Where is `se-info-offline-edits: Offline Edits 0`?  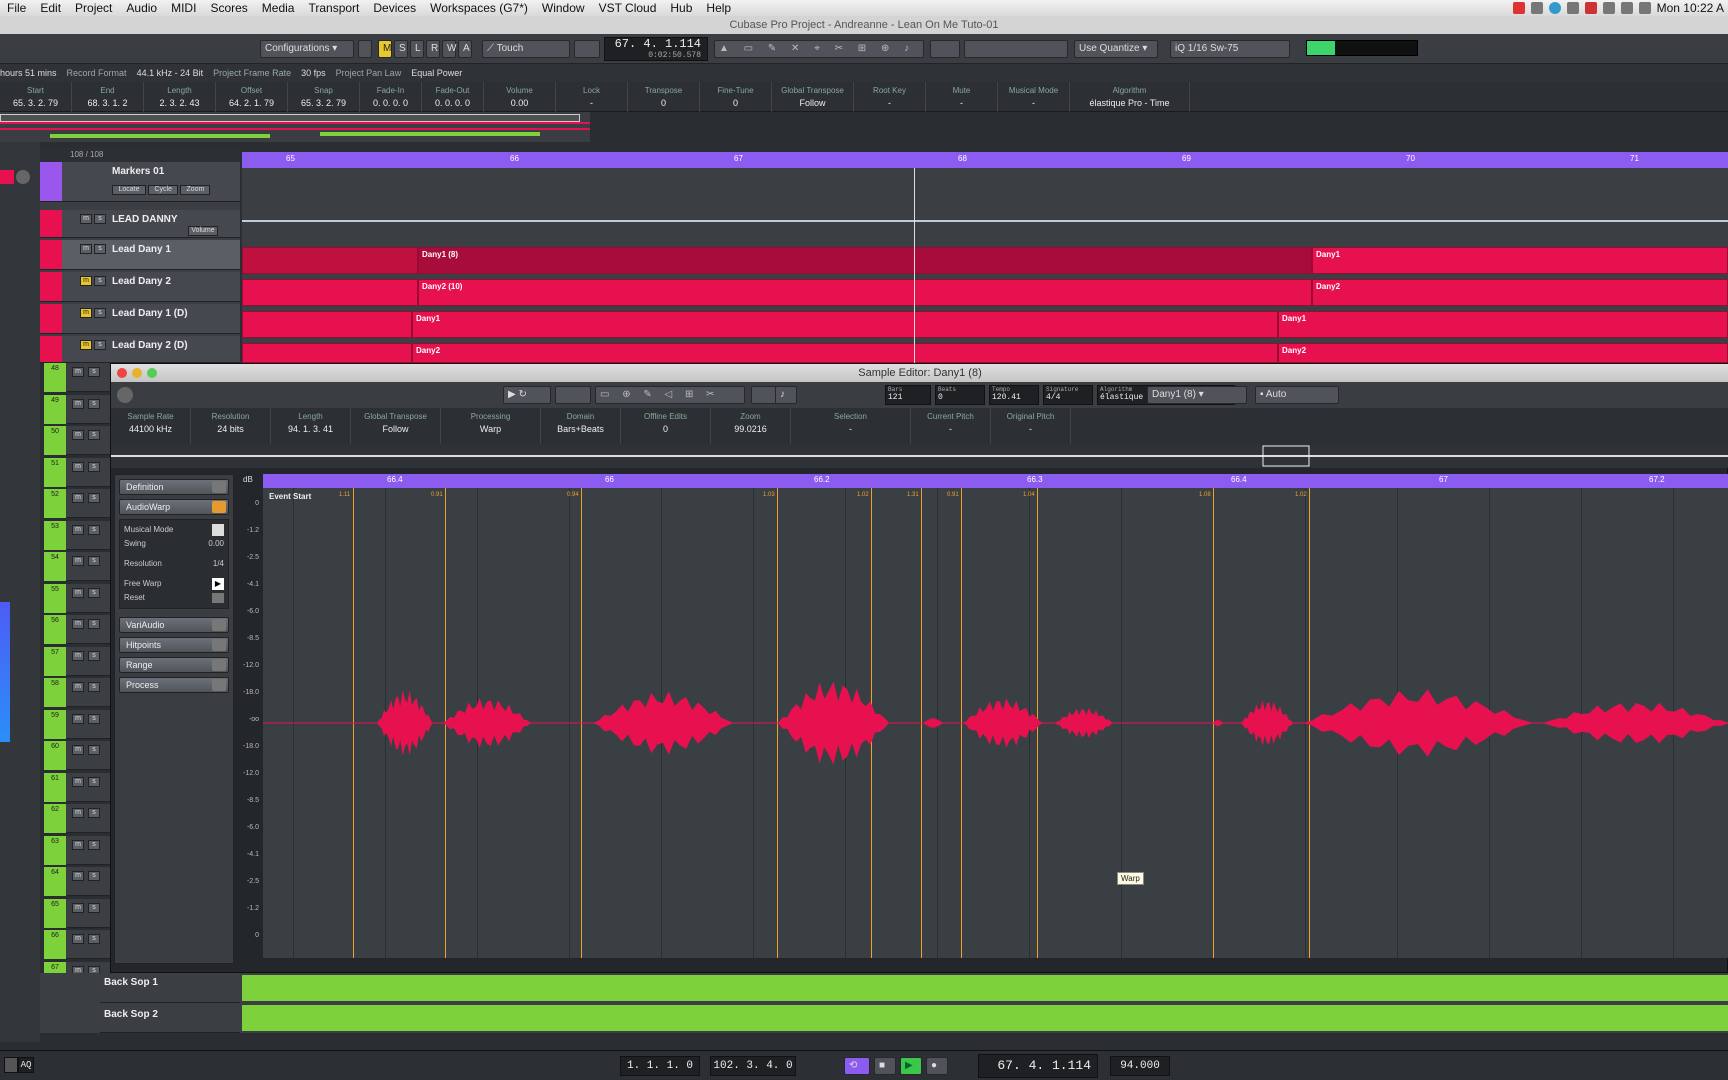 se-info-offline-edits: Offline Edits 0 is located at coordinates (666, 426).